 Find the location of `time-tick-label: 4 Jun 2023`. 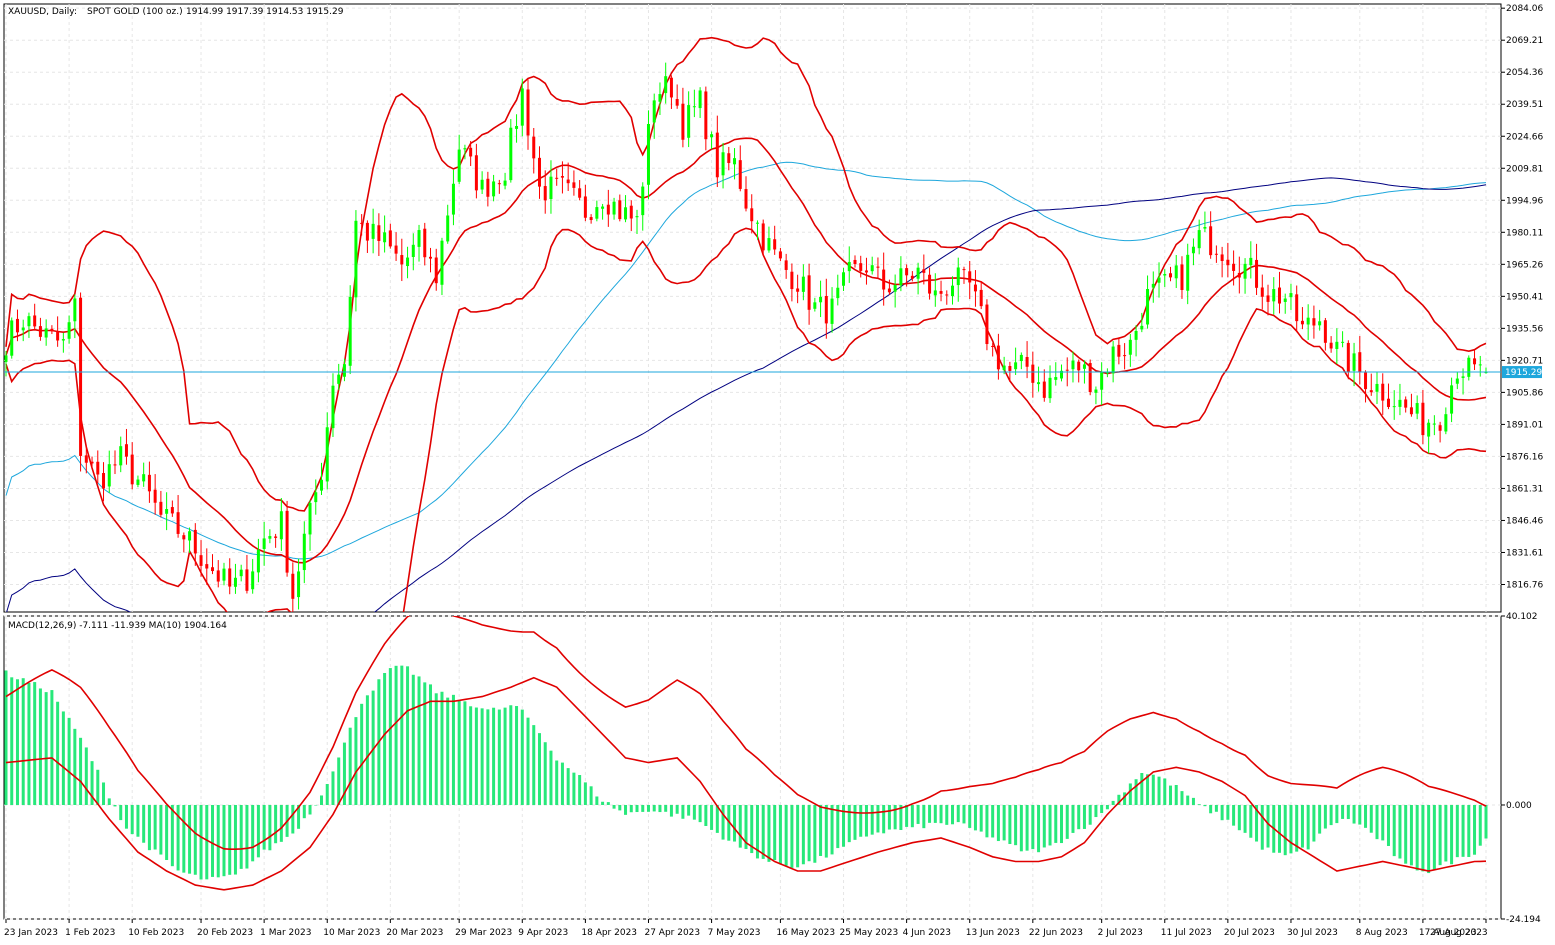

time-tick-label: 4 Jun 2023 is located at coordinates (927, 933).